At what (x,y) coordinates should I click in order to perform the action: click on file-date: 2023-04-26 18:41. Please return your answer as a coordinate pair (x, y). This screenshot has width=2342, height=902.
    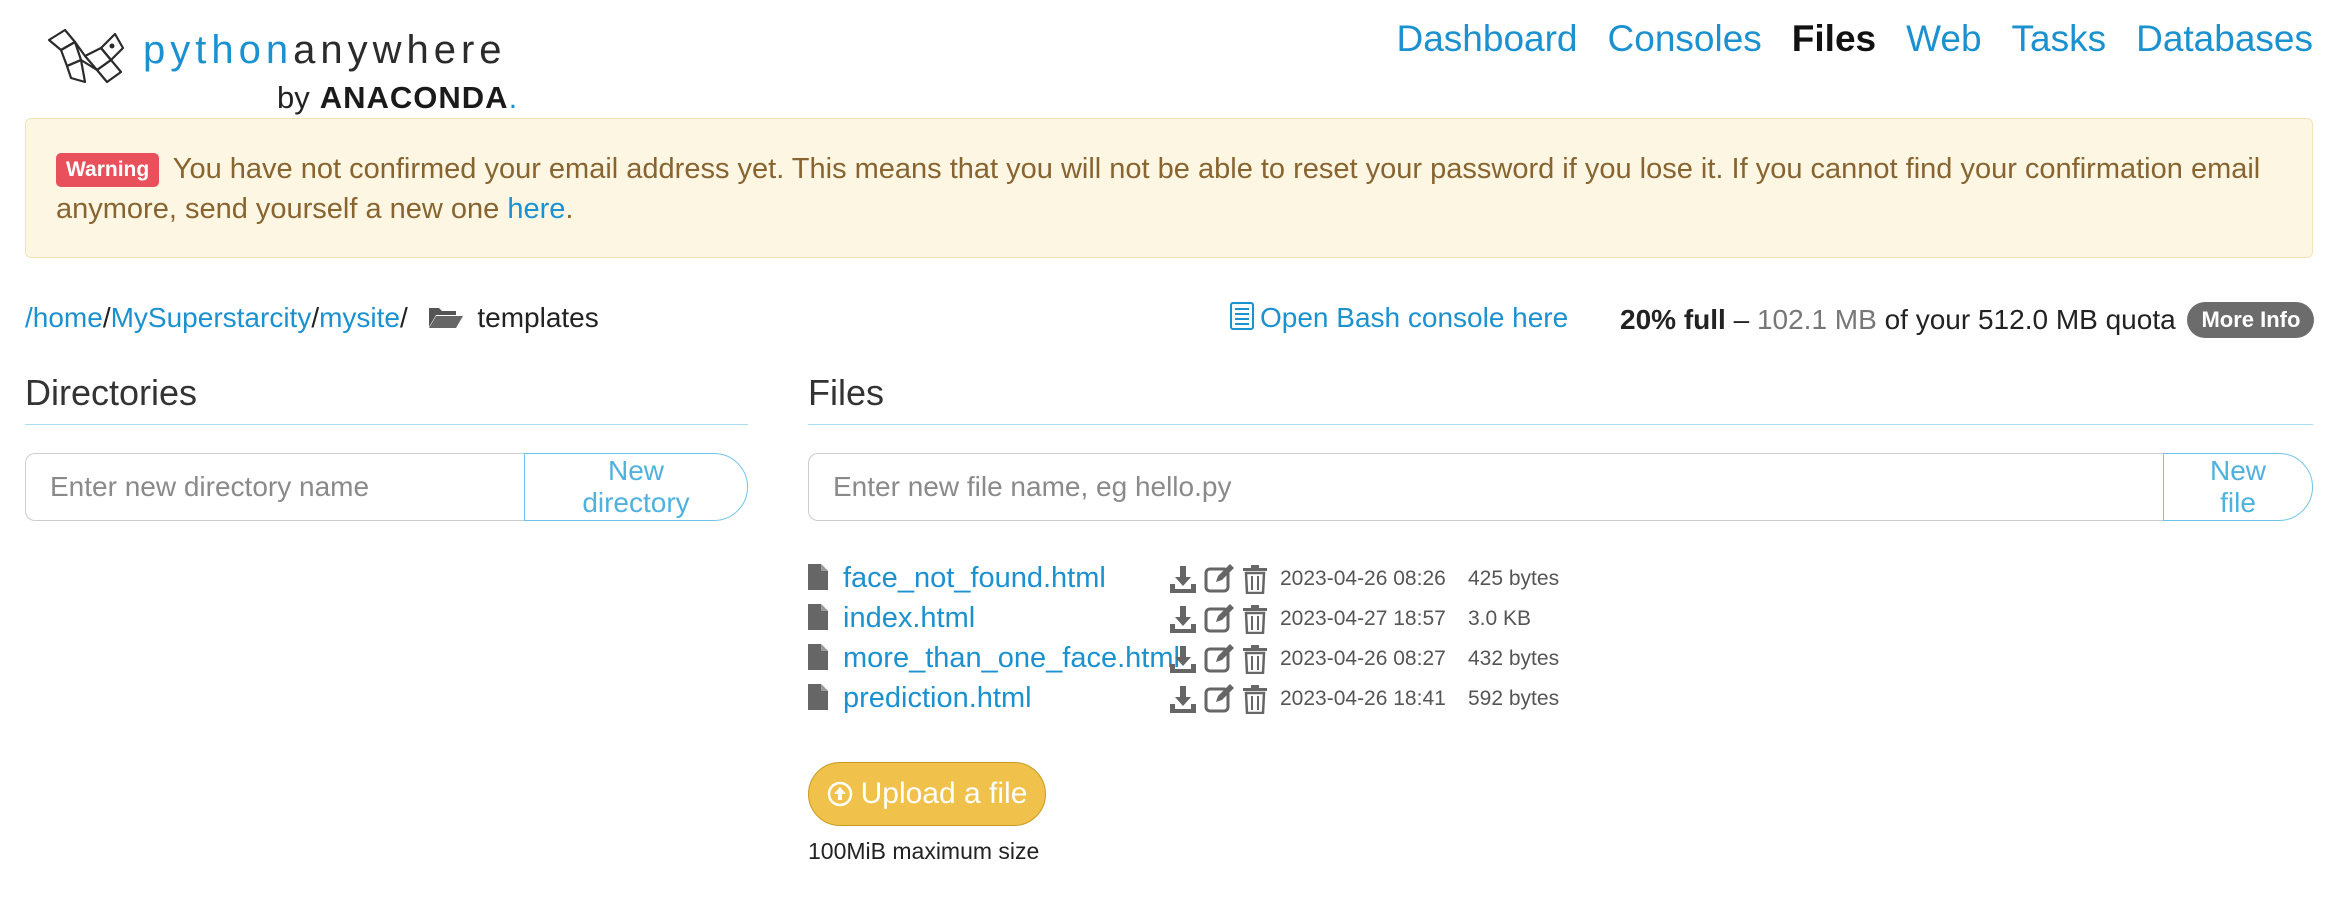
    Looking at the image, I should click on (1363, 698).